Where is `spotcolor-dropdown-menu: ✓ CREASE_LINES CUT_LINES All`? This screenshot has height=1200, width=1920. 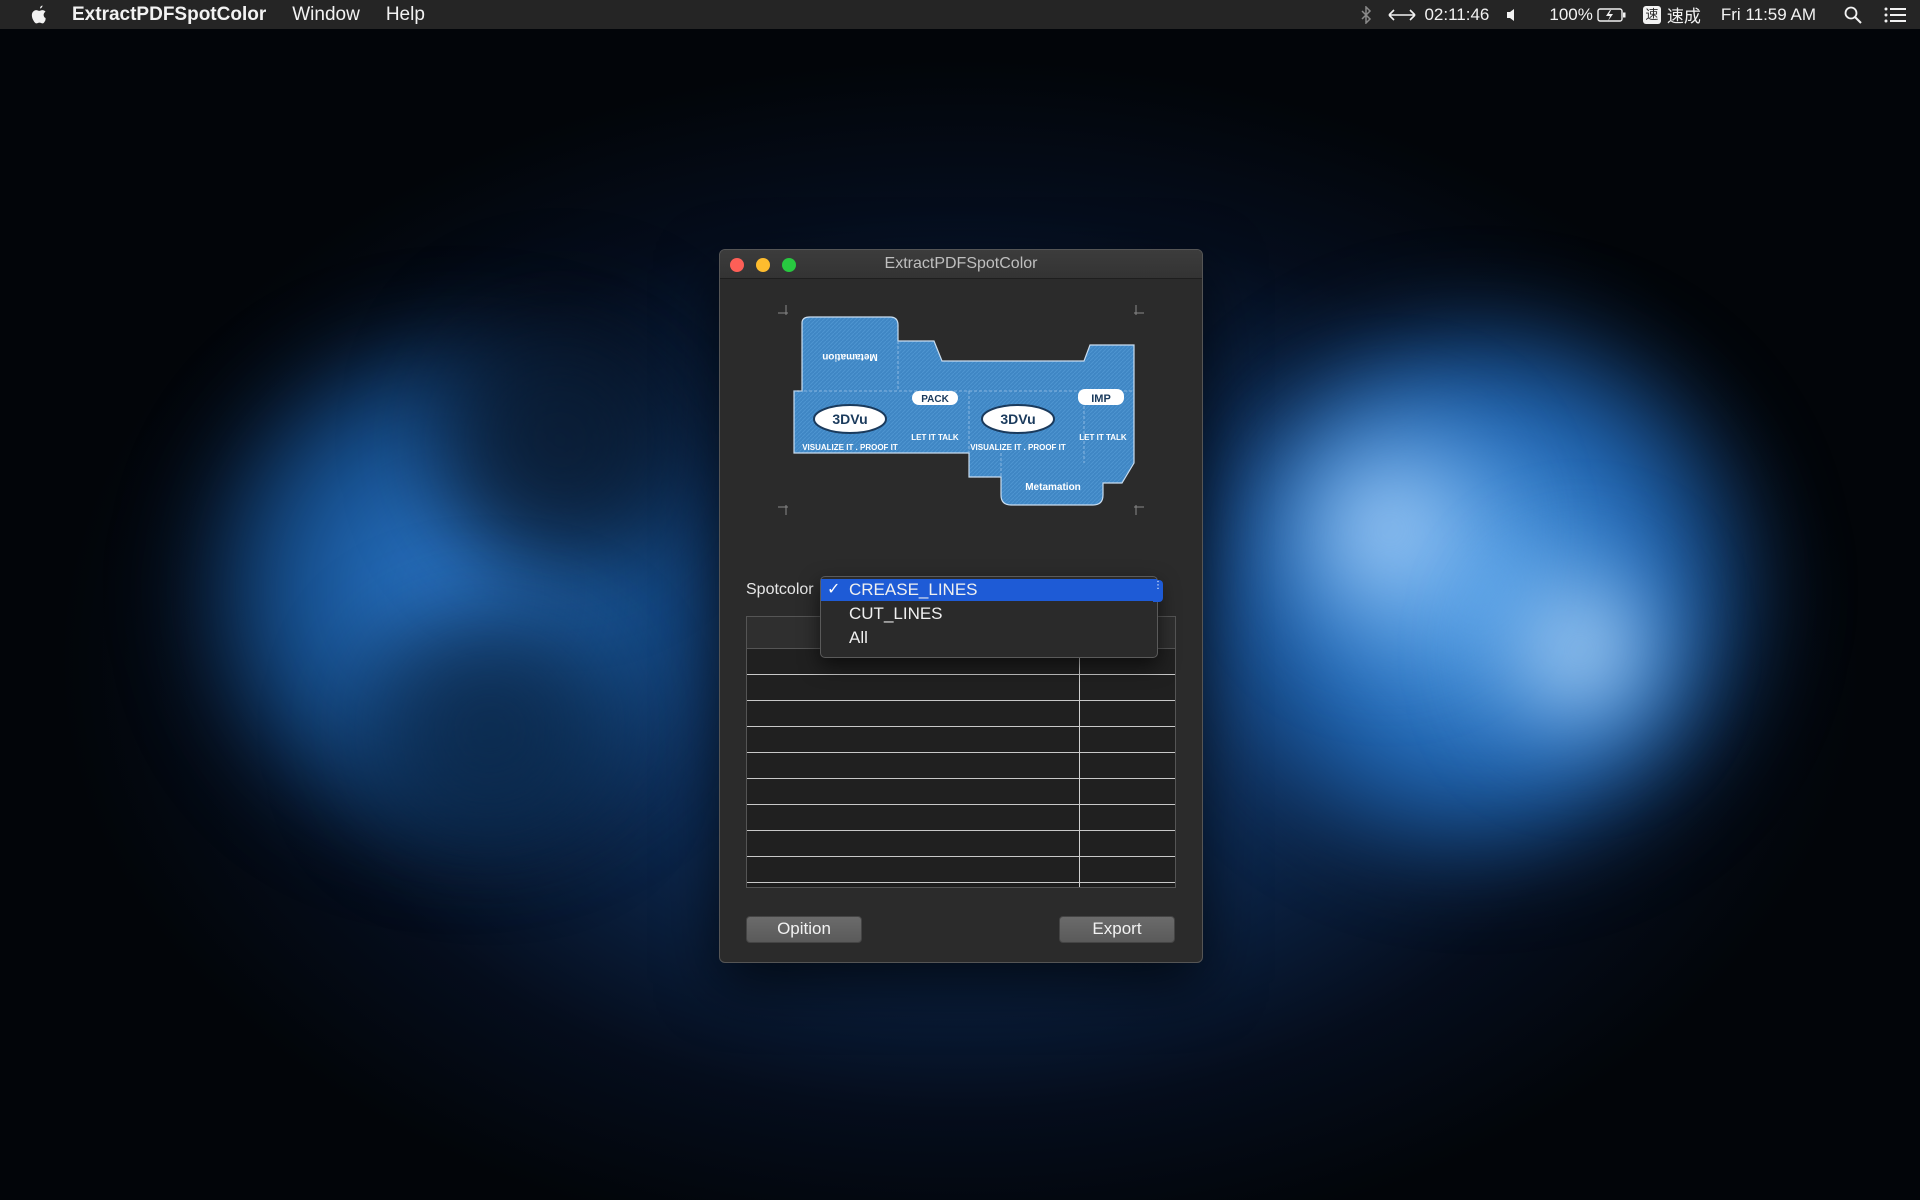 spotcolor-dropdown-menu: ✓ CREASE_LINES CUT_LINES All is located at coordinates (989, 617).